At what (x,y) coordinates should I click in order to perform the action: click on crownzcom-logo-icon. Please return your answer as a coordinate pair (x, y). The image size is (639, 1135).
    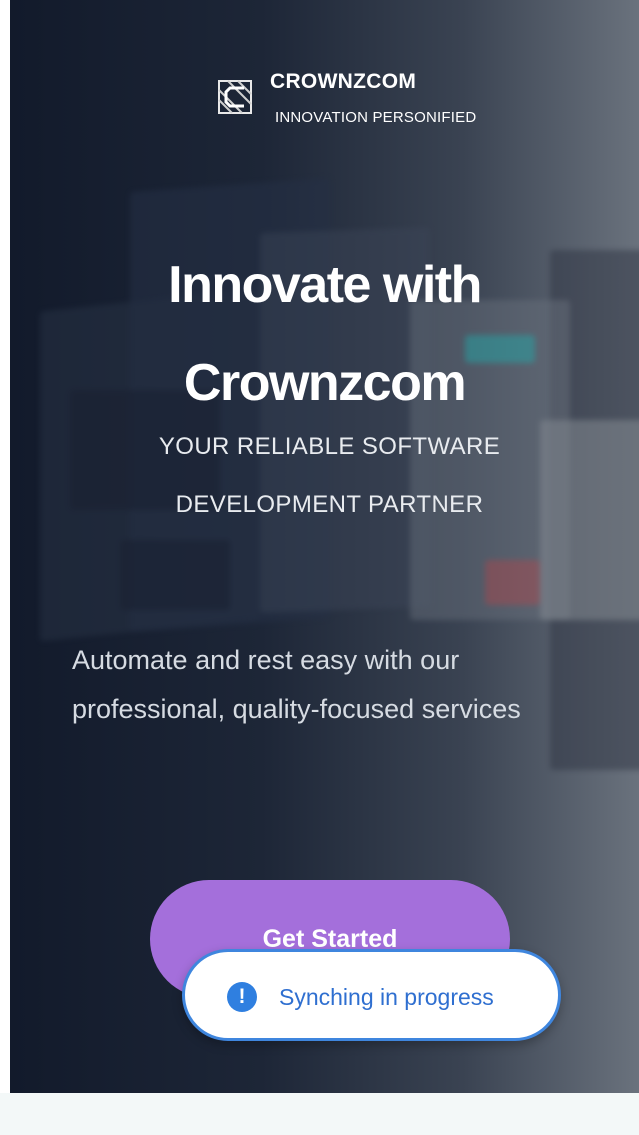
    Looking at the image, I should click on (235, 97).